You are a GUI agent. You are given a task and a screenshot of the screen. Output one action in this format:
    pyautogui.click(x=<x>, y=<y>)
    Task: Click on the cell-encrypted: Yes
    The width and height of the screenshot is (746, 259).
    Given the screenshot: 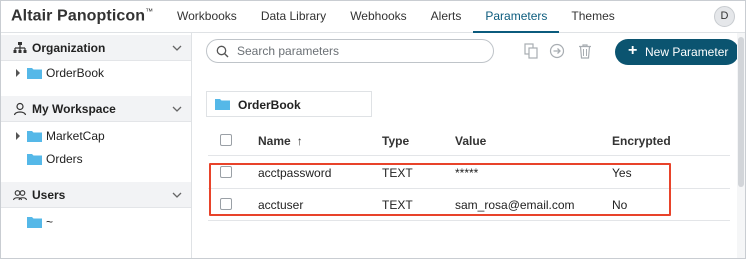 What is the action you would take?
    pyautogui.click(x=622, y=173)
    